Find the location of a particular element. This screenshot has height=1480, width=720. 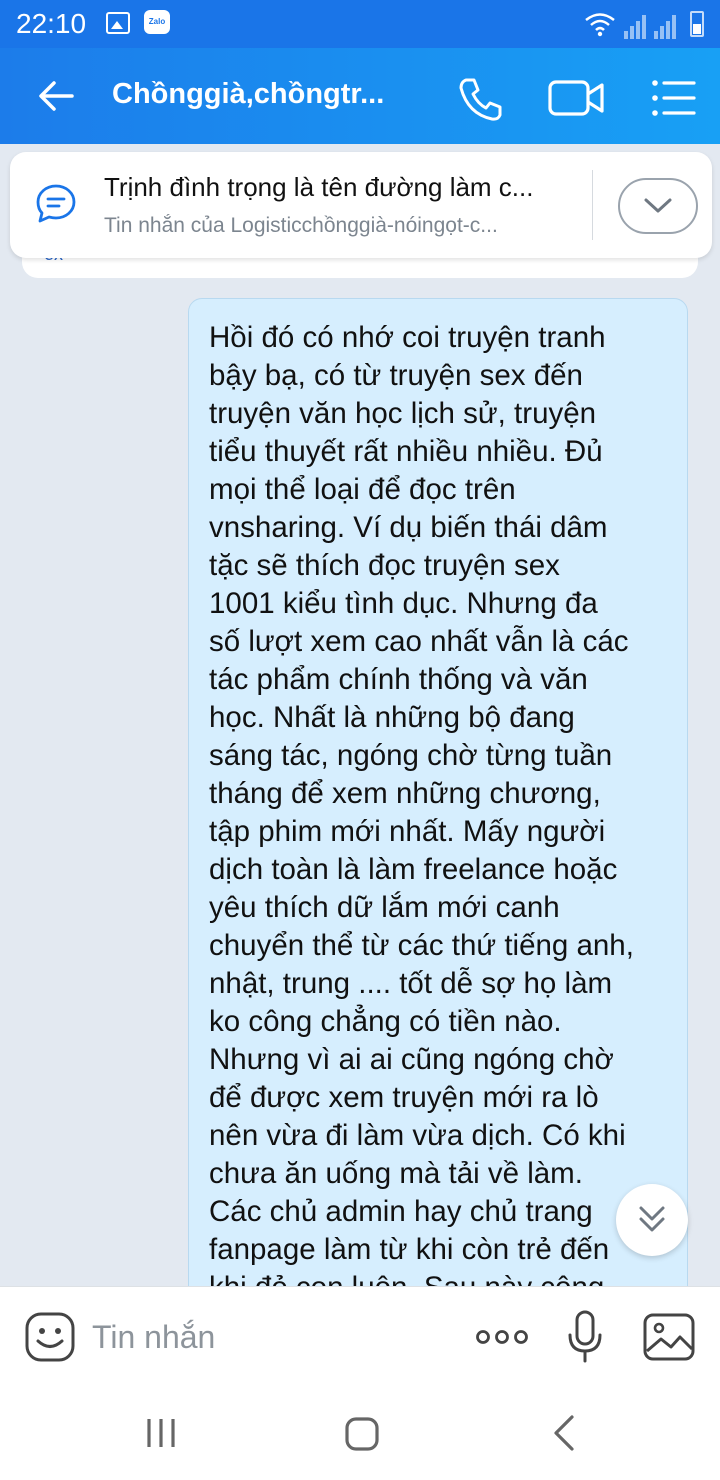

message-input is located at coordinates (242, 1337).